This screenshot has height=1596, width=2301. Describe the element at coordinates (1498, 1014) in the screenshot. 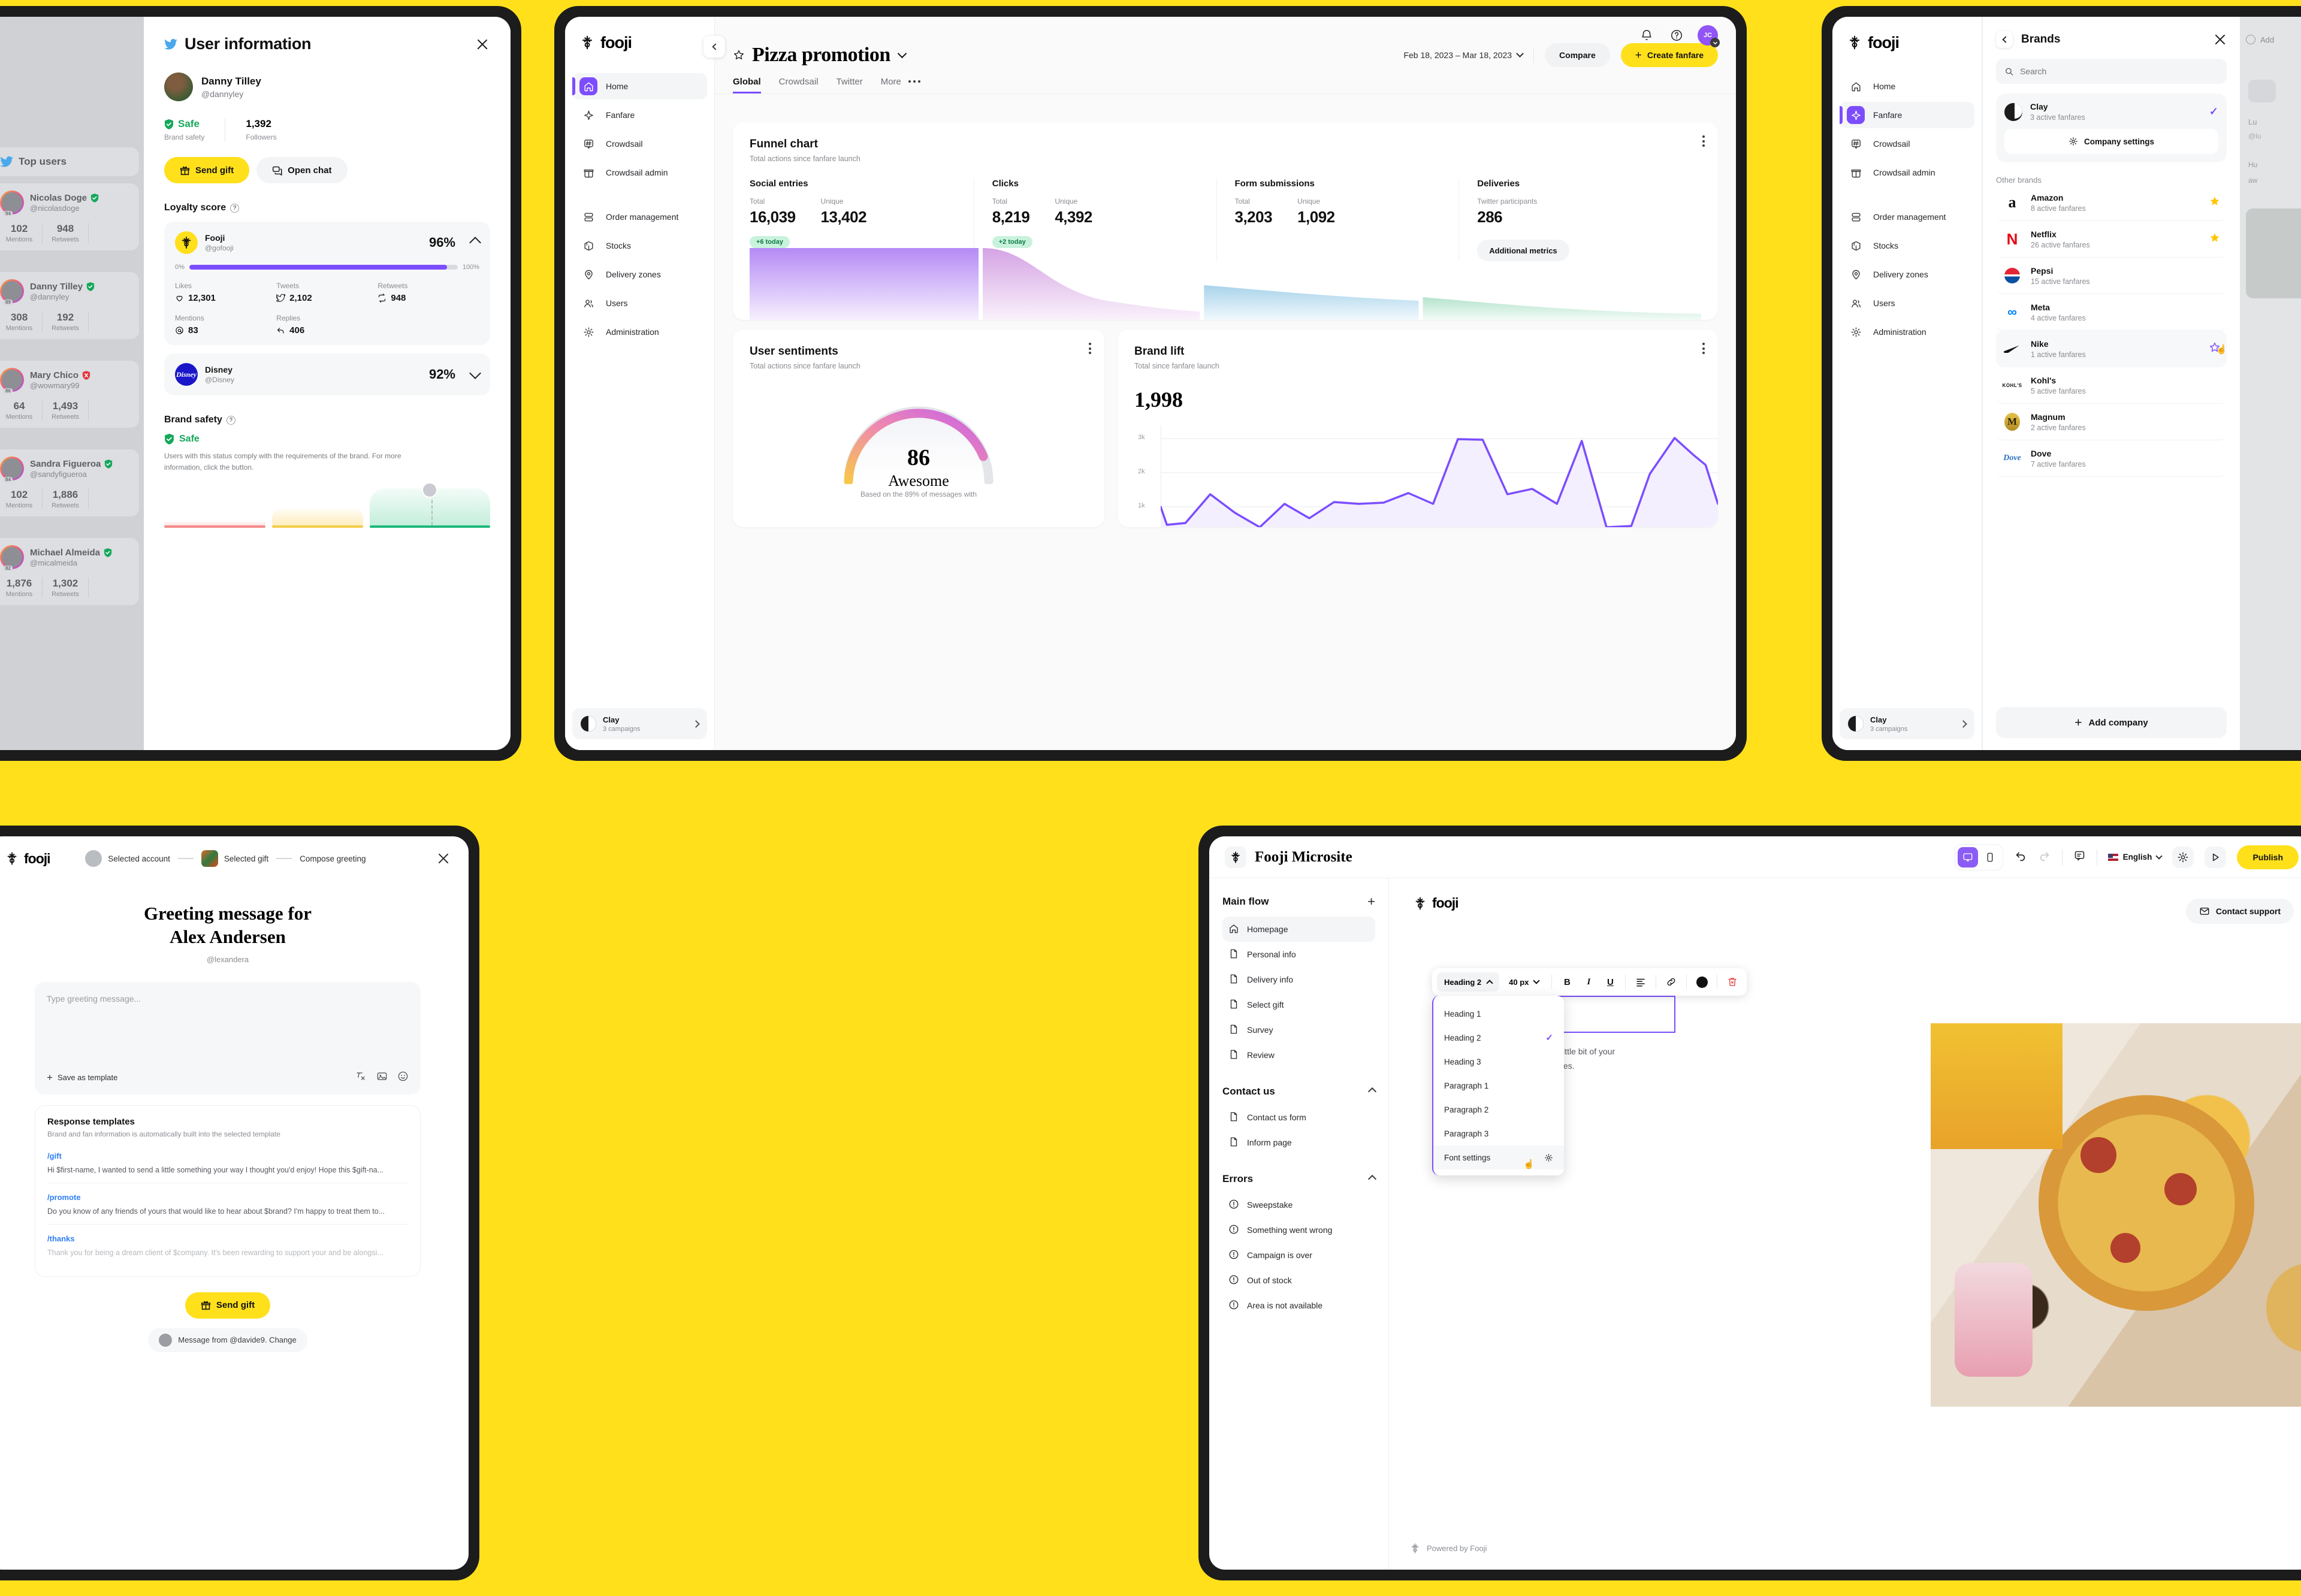

I see `dropdown-item-heading-1: Heading 1` at that location.